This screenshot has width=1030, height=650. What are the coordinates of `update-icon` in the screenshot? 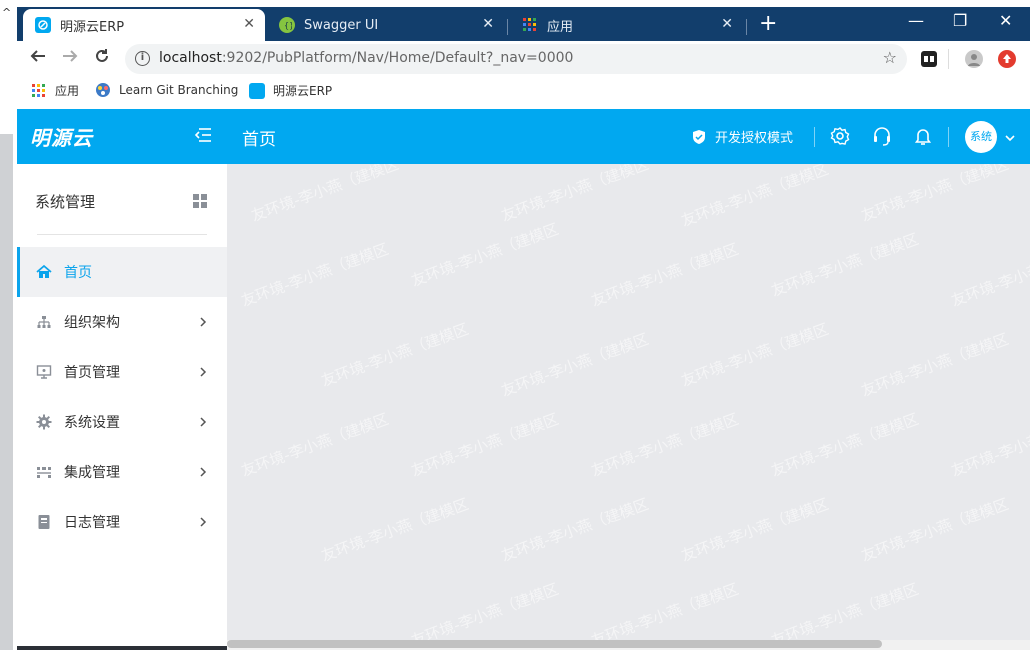 It's located at (1007, 59).